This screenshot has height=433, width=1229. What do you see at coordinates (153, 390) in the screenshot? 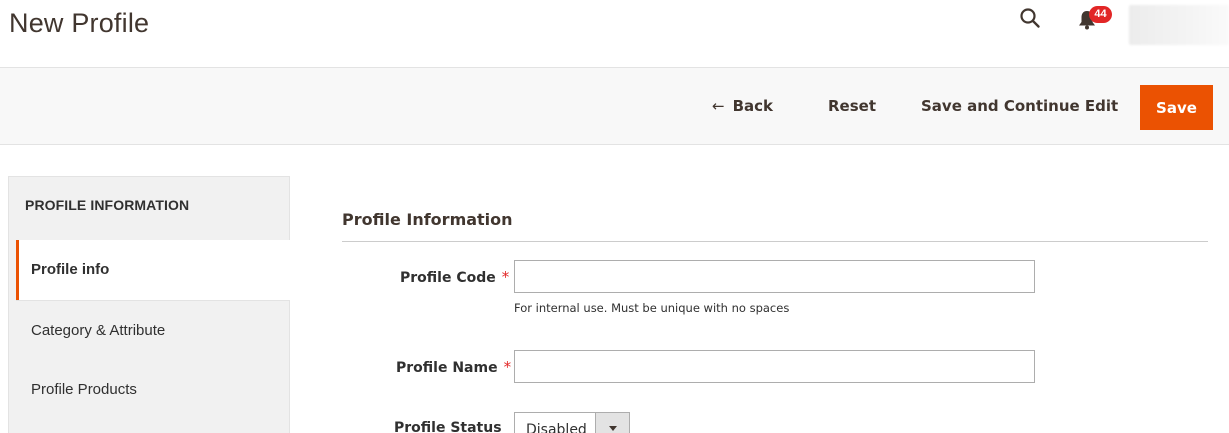
I see `sidebar-item-profile-products: Profile Products` at bounding box center [153, 390].